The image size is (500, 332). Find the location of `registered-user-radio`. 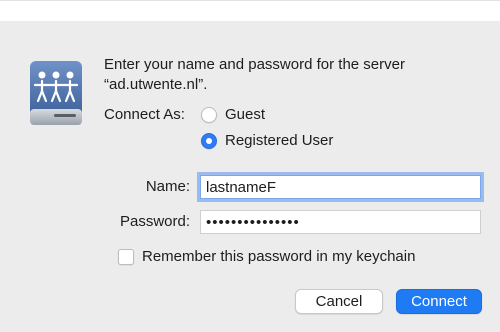

registered-user-radio is located at coordinates (209, 141).